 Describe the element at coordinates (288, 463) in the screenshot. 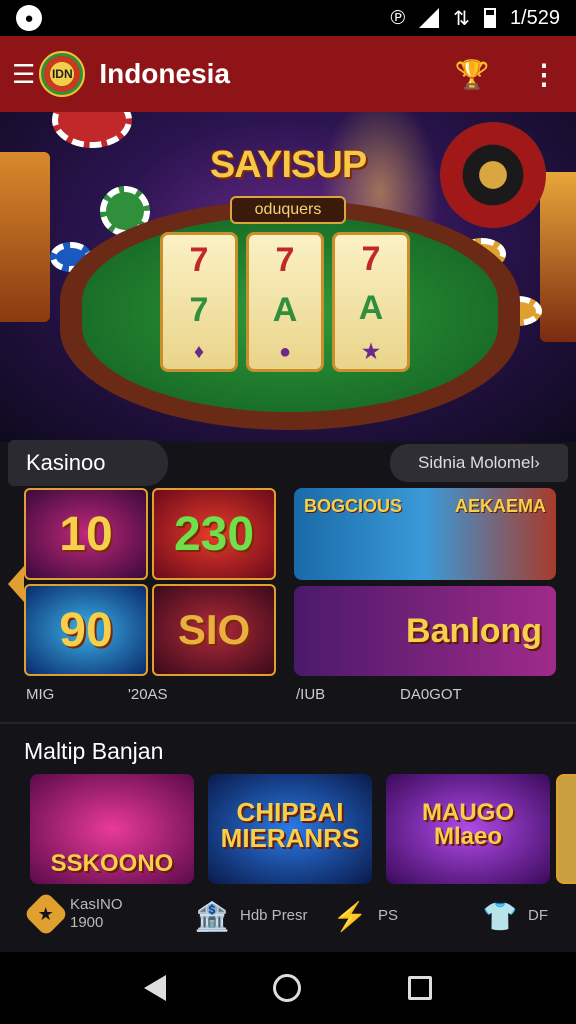

I see `section-header-kasino: Kasinoo Sidnia Molomel›` at that location.